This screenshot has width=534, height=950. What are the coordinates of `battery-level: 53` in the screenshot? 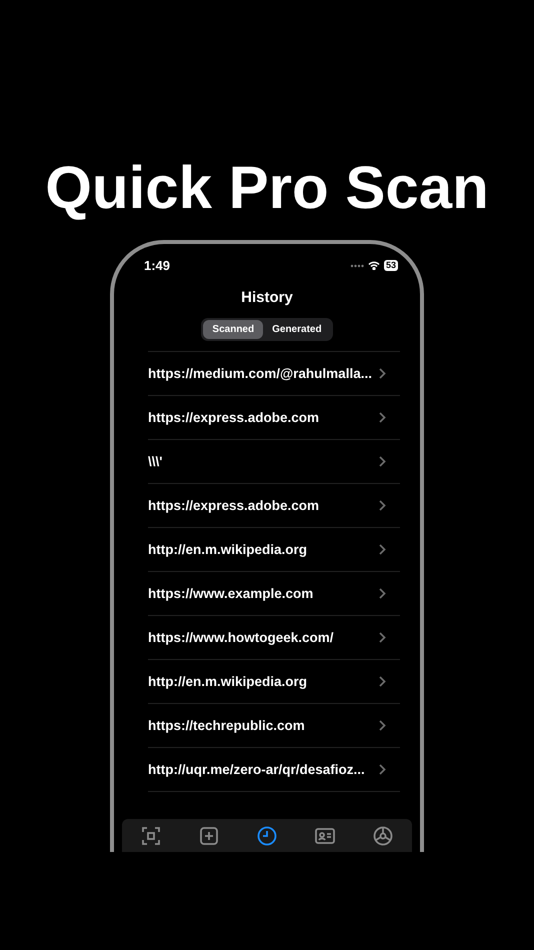 It's located at (391, 265).